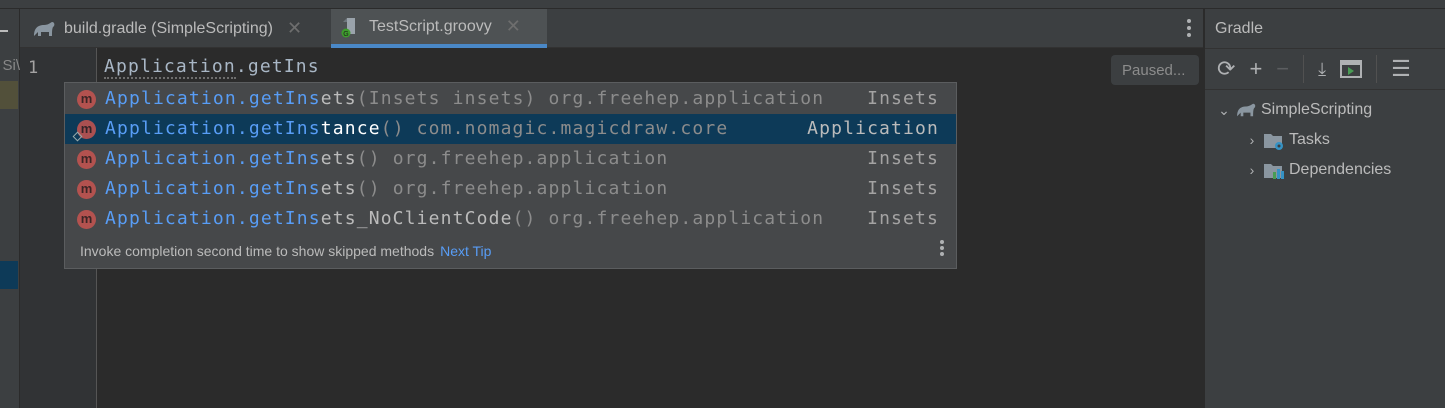 This screenshot has height=408, width=1445. Describe the element at coordinates (1189, 28) in the screenshot. I see `more-tabs-icon` at that location.